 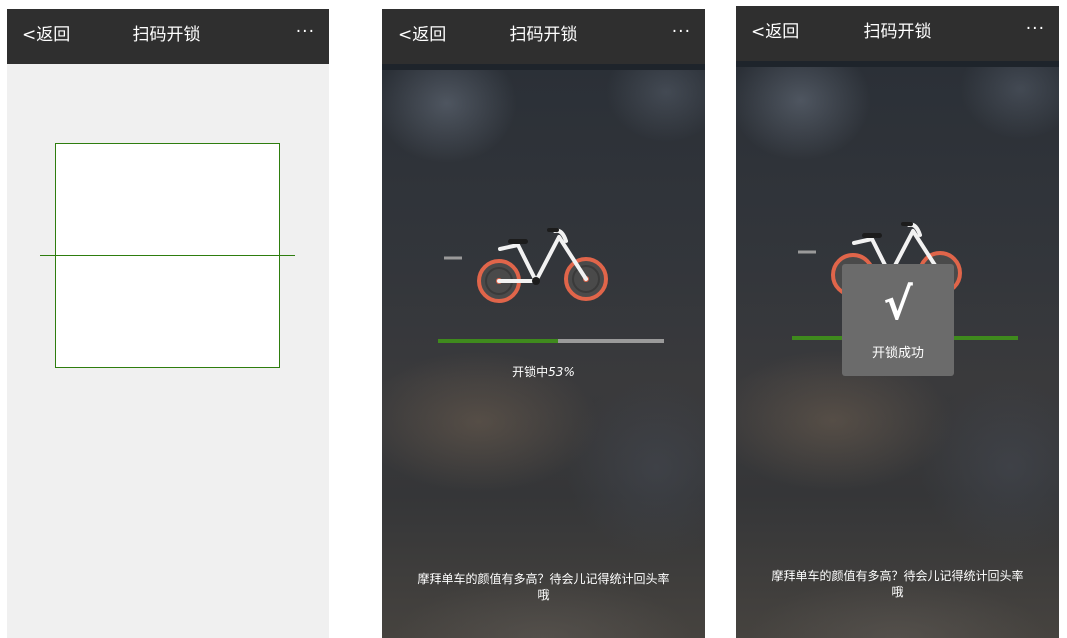 I want to click on unlock-progress-bar, so click(x=551, y=341).